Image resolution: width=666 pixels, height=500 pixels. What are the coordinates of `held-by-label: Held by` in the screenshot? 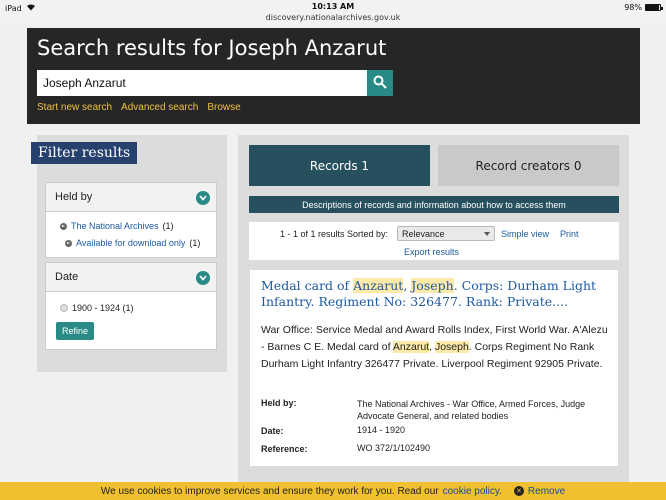 It's located at (74, 197).